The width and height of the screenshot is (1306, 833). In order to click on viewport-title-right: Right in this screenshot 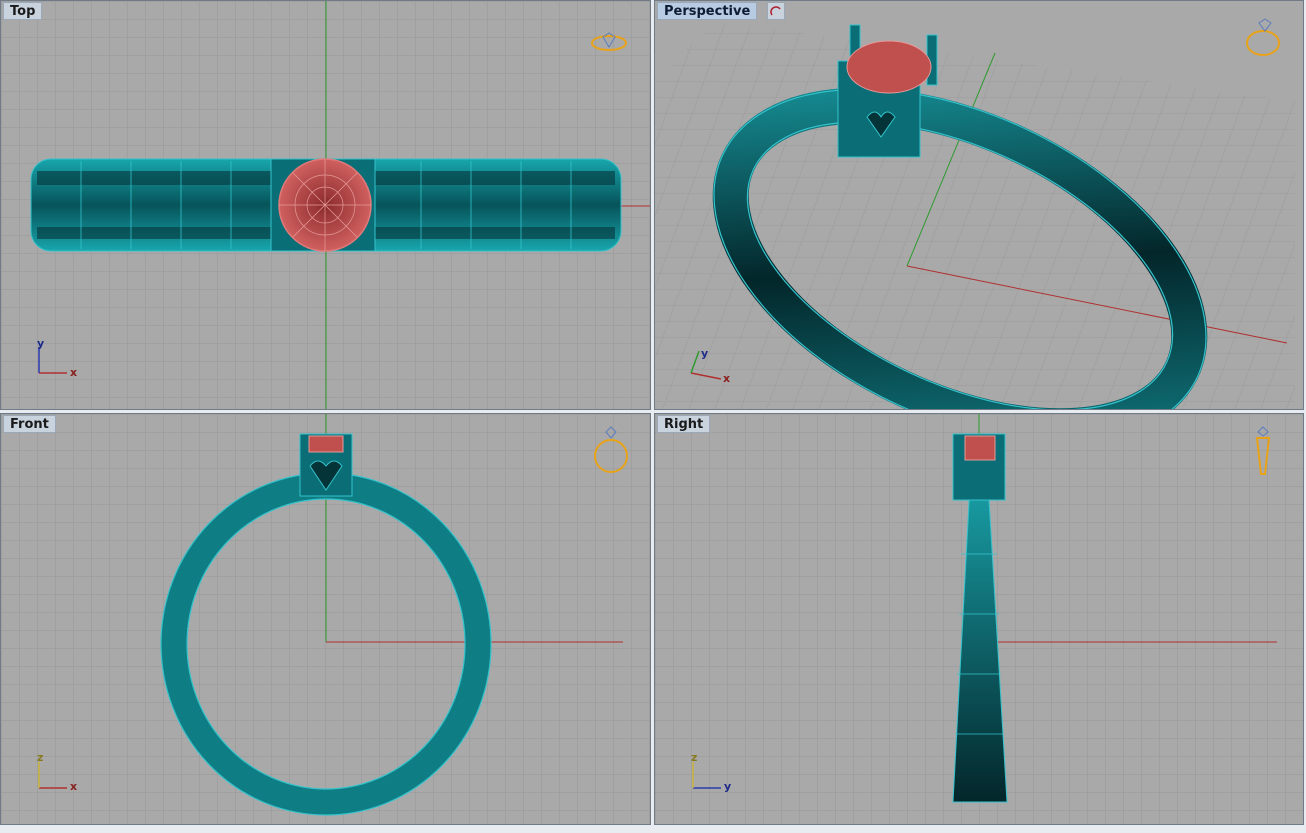, I will do `click(684, 424)`.